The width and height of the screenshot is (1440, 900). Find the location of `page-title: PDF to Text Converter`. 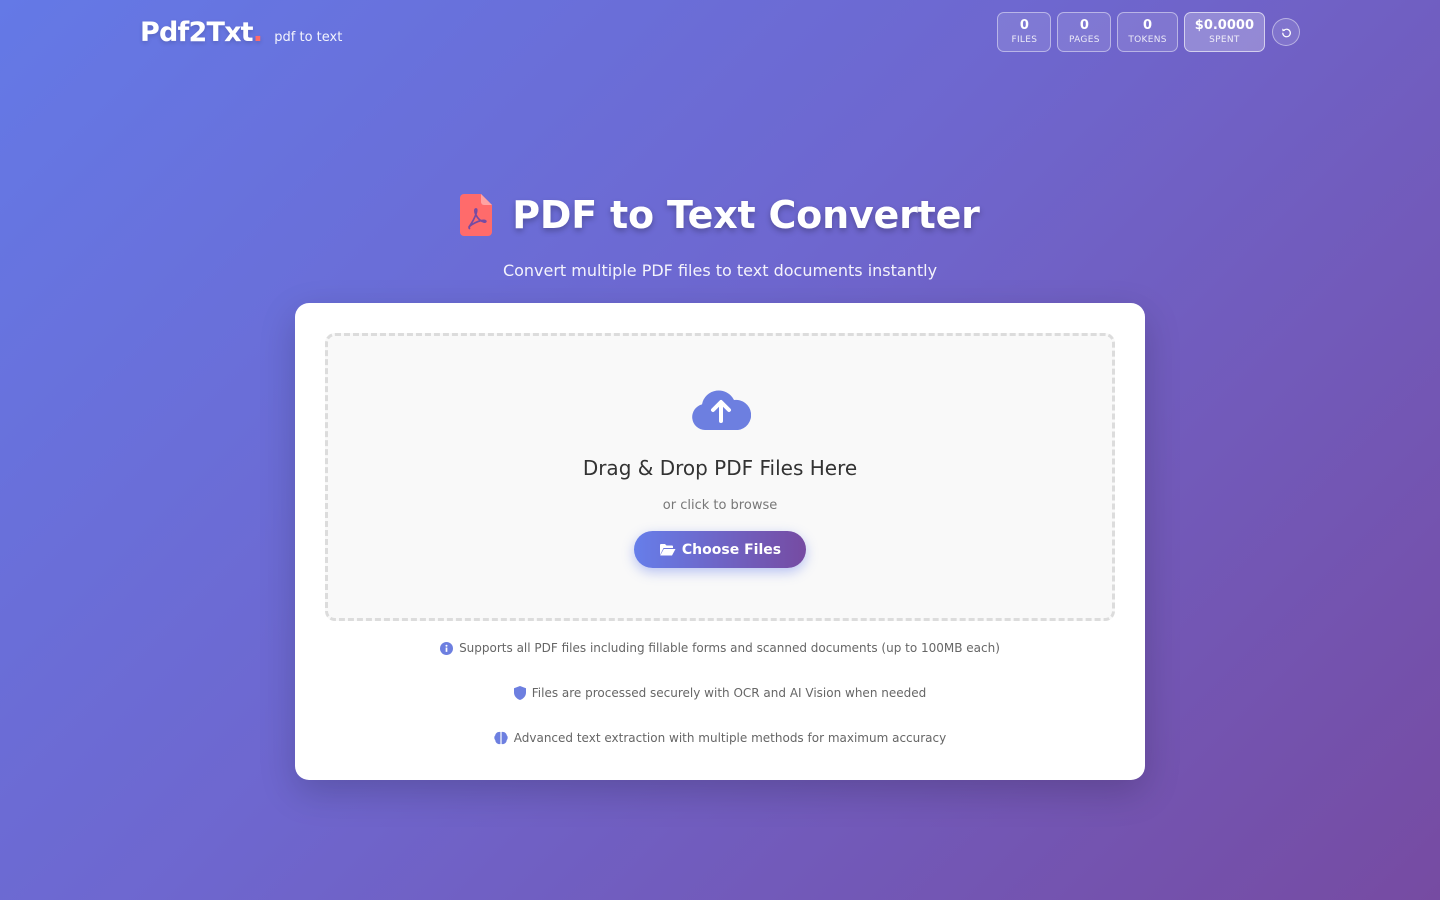

page-title: PDF to Text Converter is located at coordinates (746, 215).